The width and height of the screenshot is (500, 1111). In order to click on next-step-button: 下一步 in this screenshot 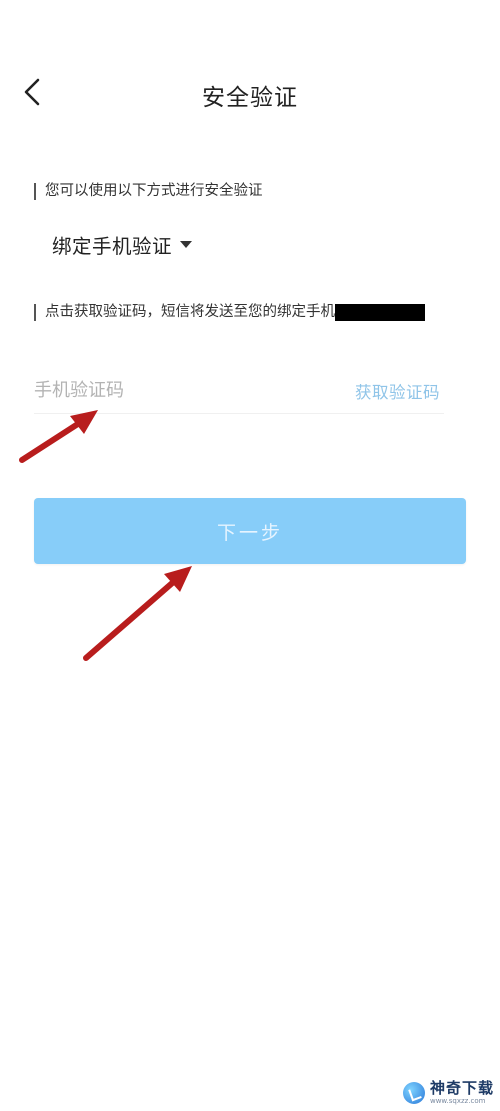, I will do `click(250, 531)`.